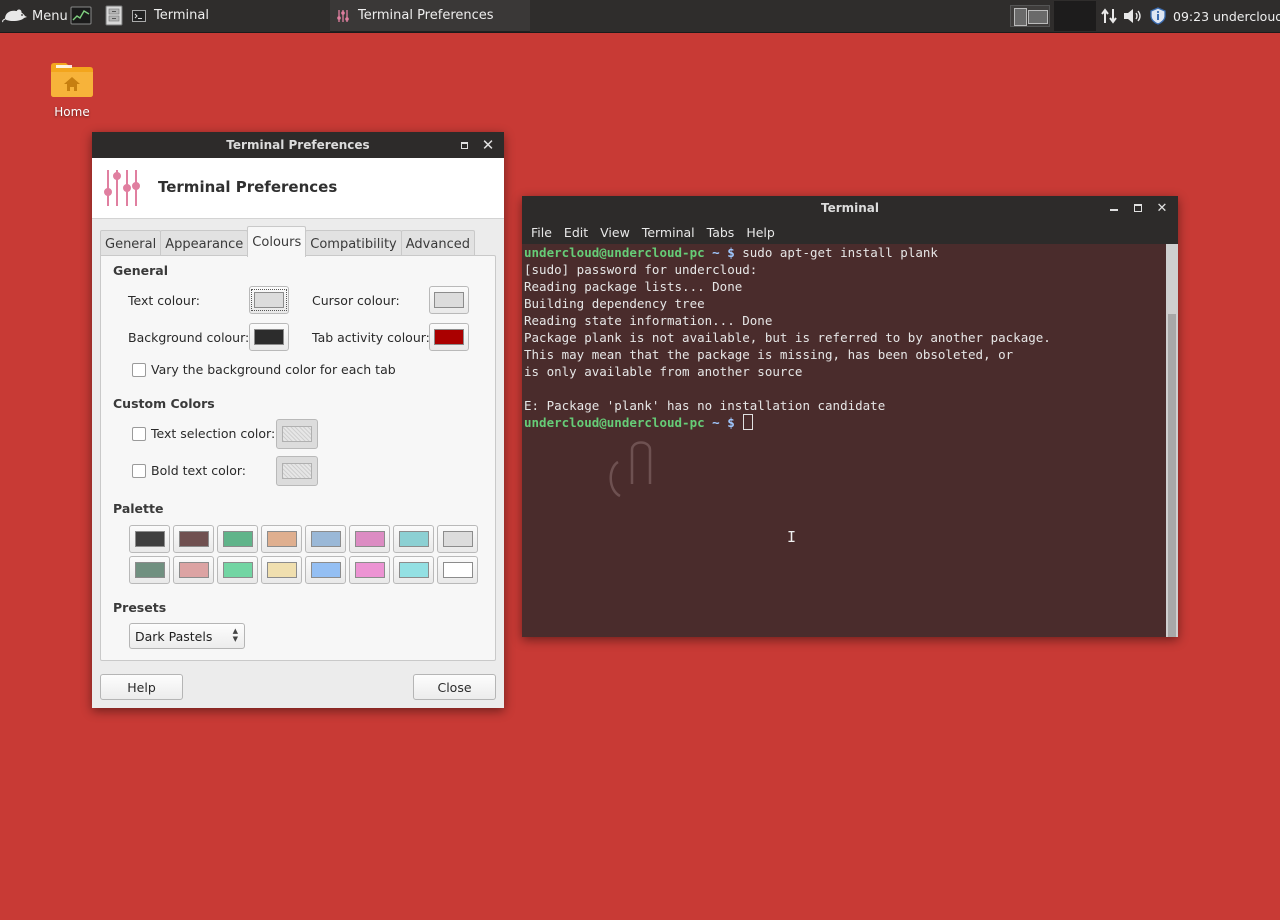 The image size is (1280, 920). I want to click on cursor-colour-swatch, so click(449, 300).